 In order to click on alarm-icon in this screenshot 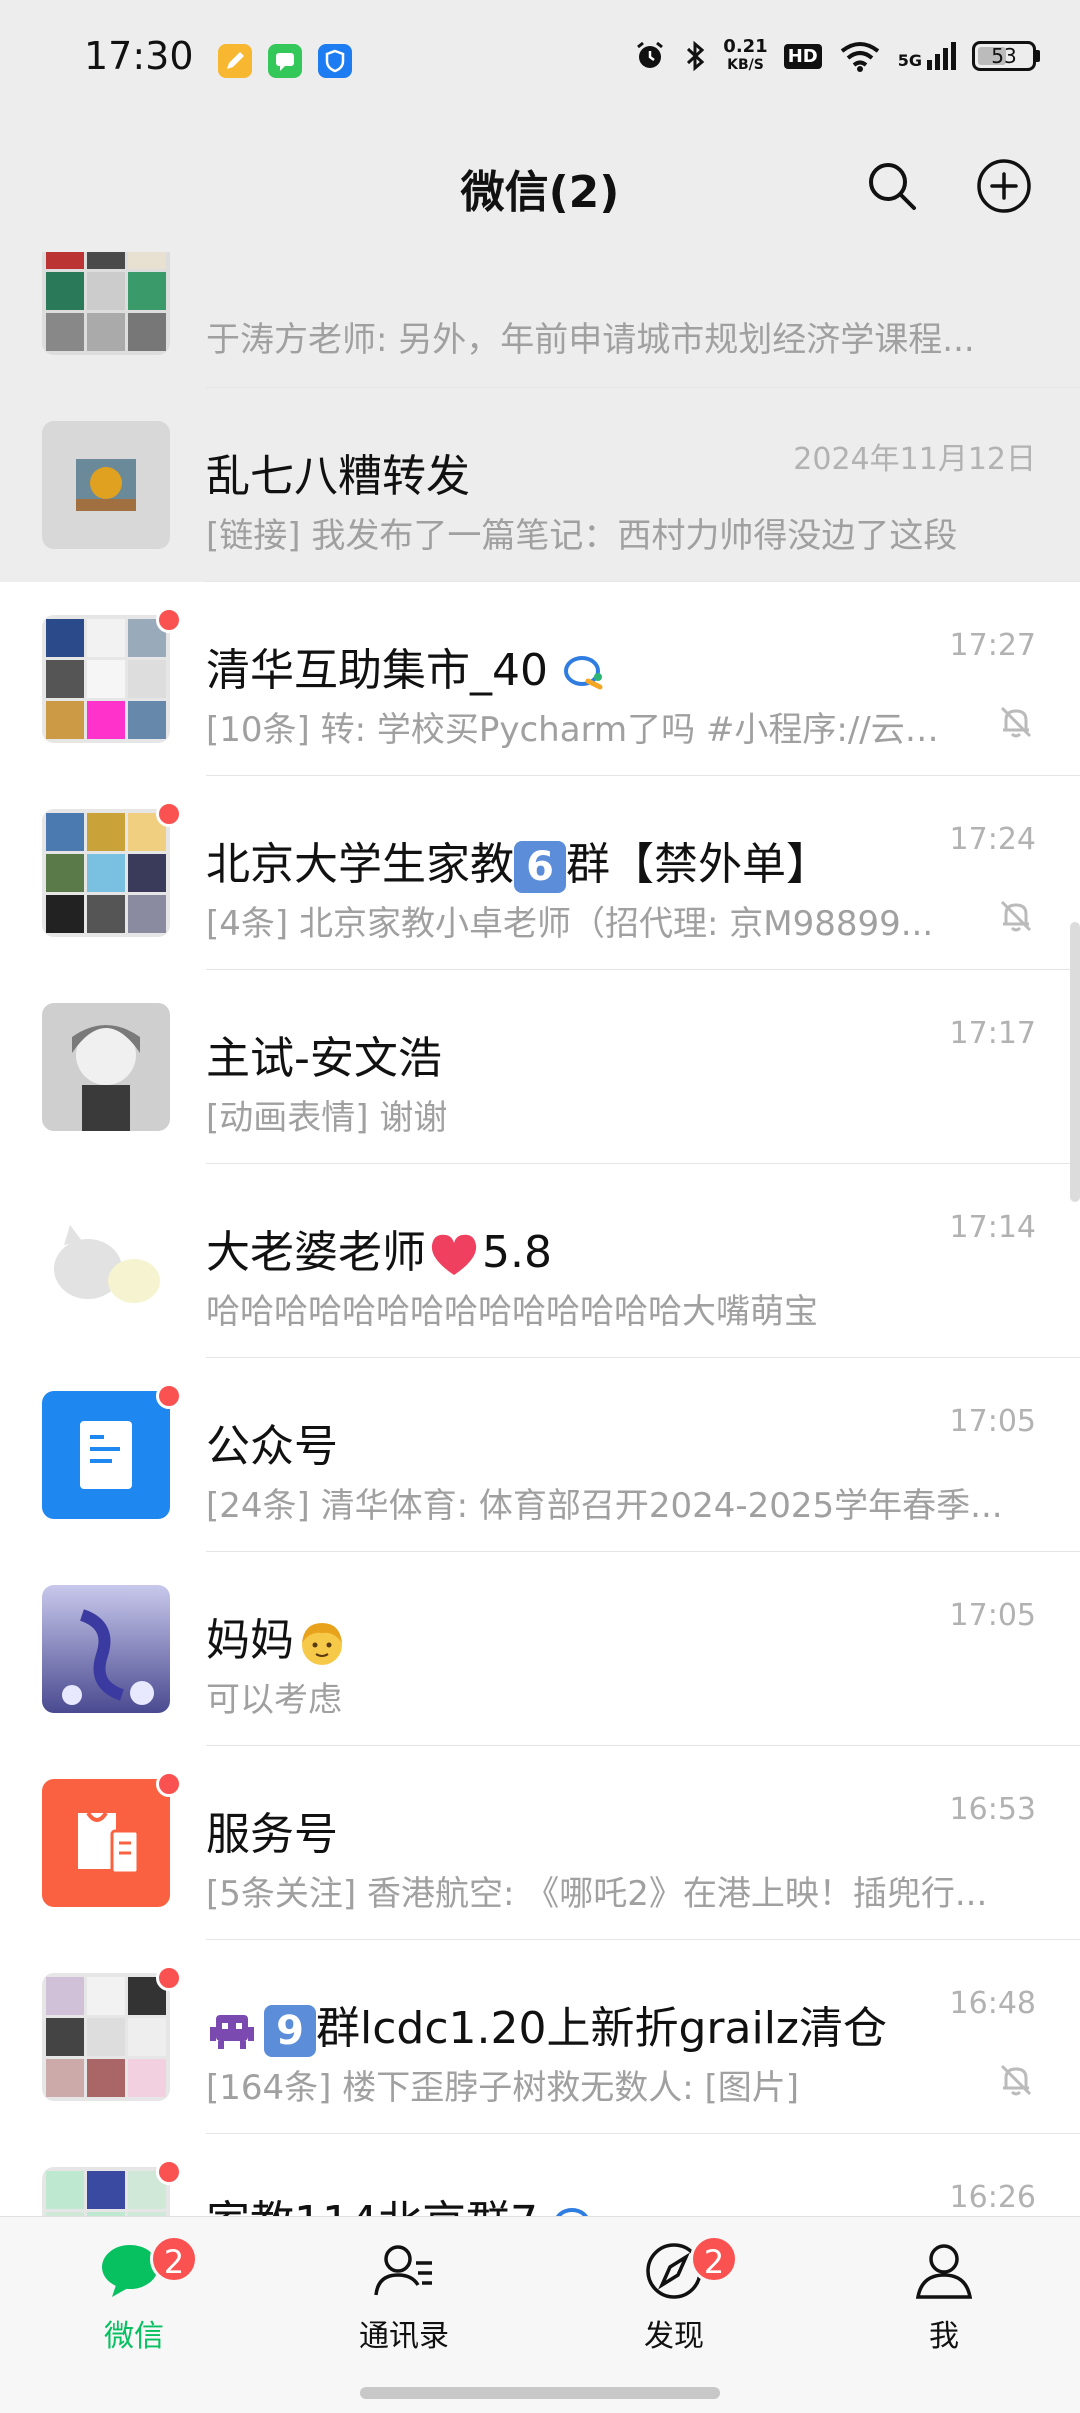, I will do `click(650, 54)`.